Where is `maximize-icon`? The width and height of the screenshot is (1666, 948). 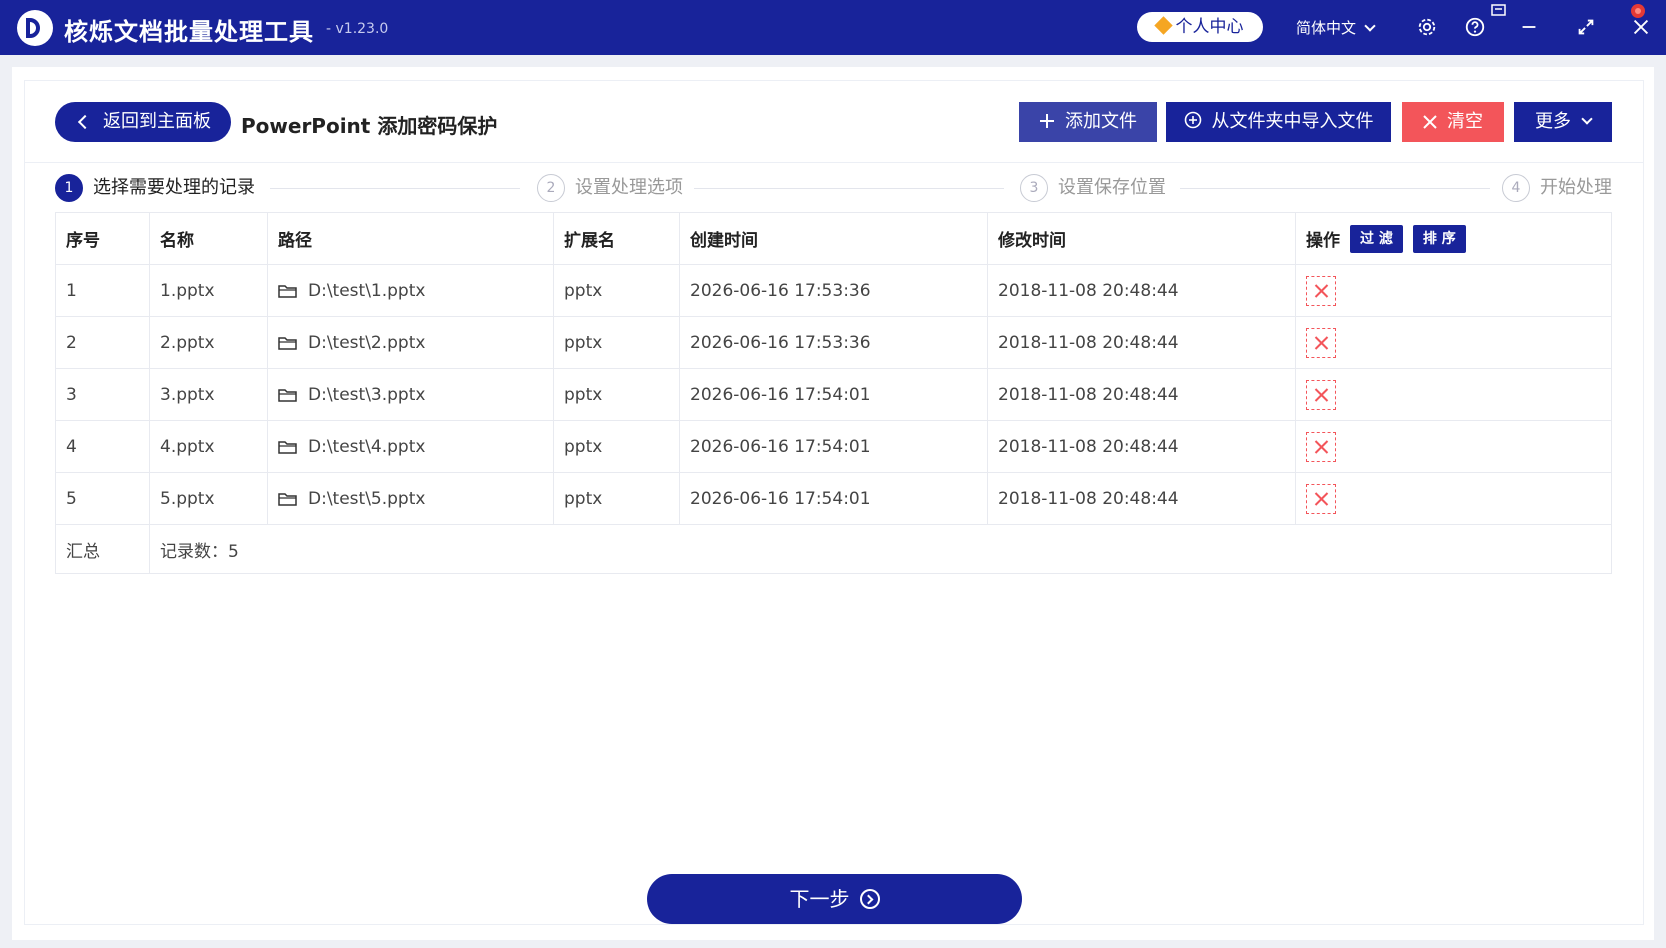
maximize-icon is located at coordinates (1586, 27).